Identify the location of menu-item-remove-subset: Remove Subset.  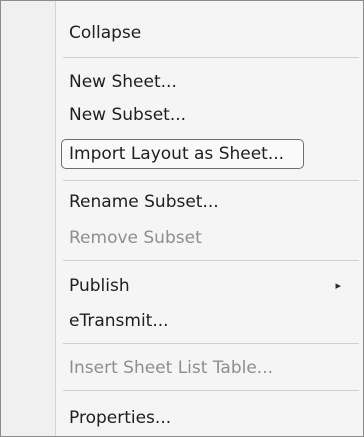
(135, 238).